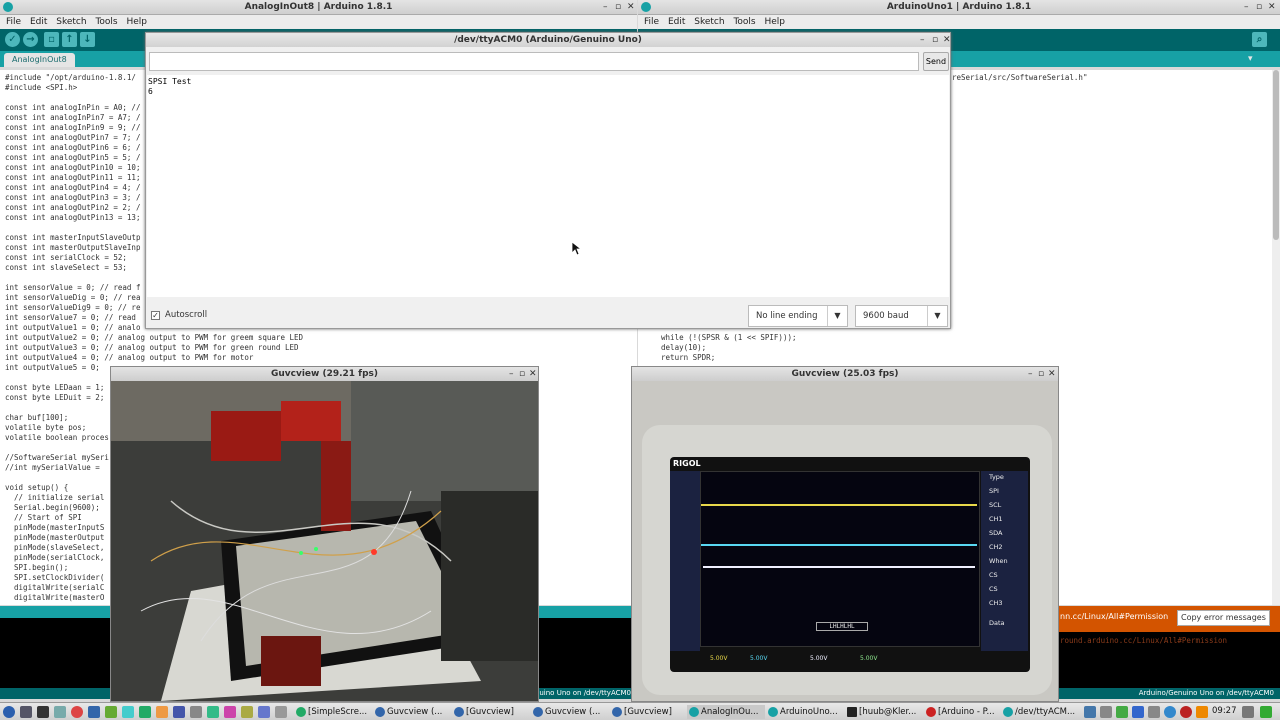 This screenshot has width=1280, height=720. I want to click on upload-icon: →, so click(30, 39).